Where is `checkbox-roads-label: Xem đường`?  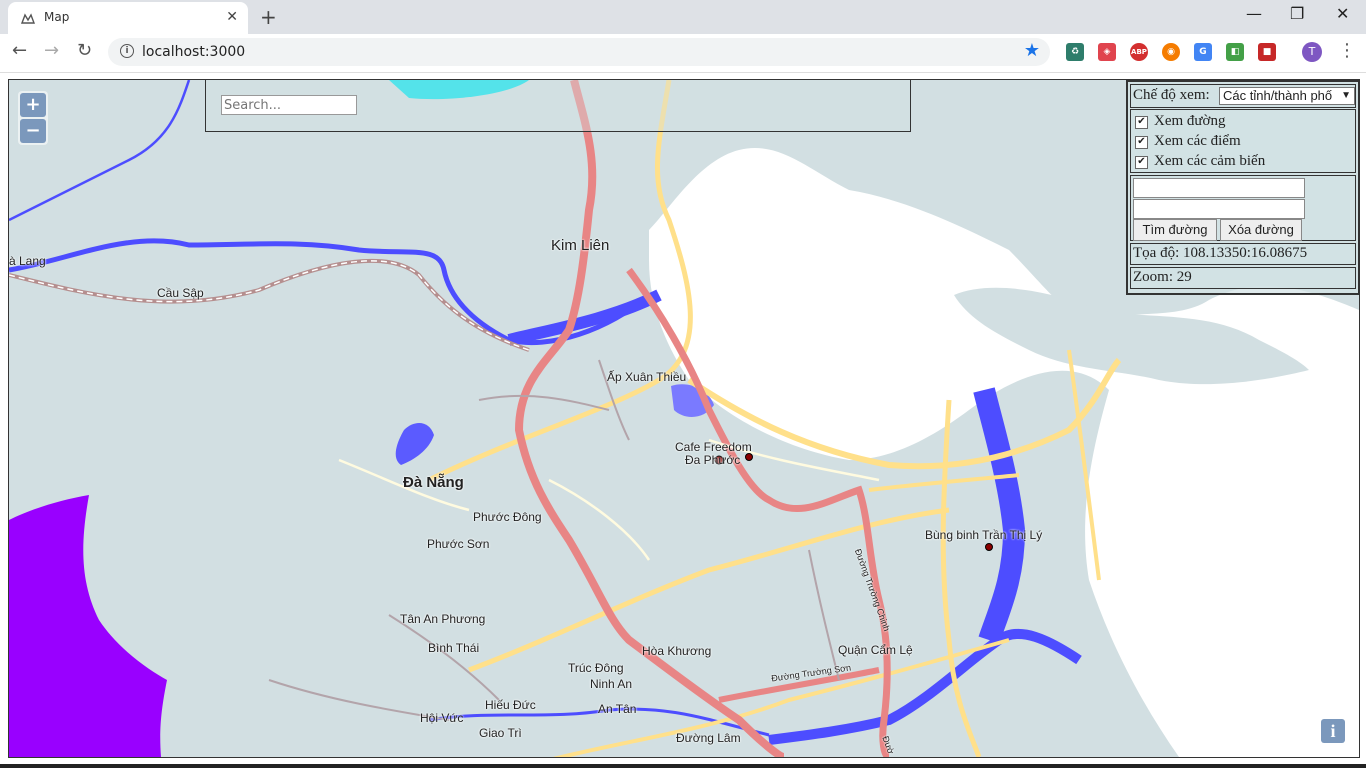 checkbox-roads-label: Xem đường is located at coordinates (1190, 121).